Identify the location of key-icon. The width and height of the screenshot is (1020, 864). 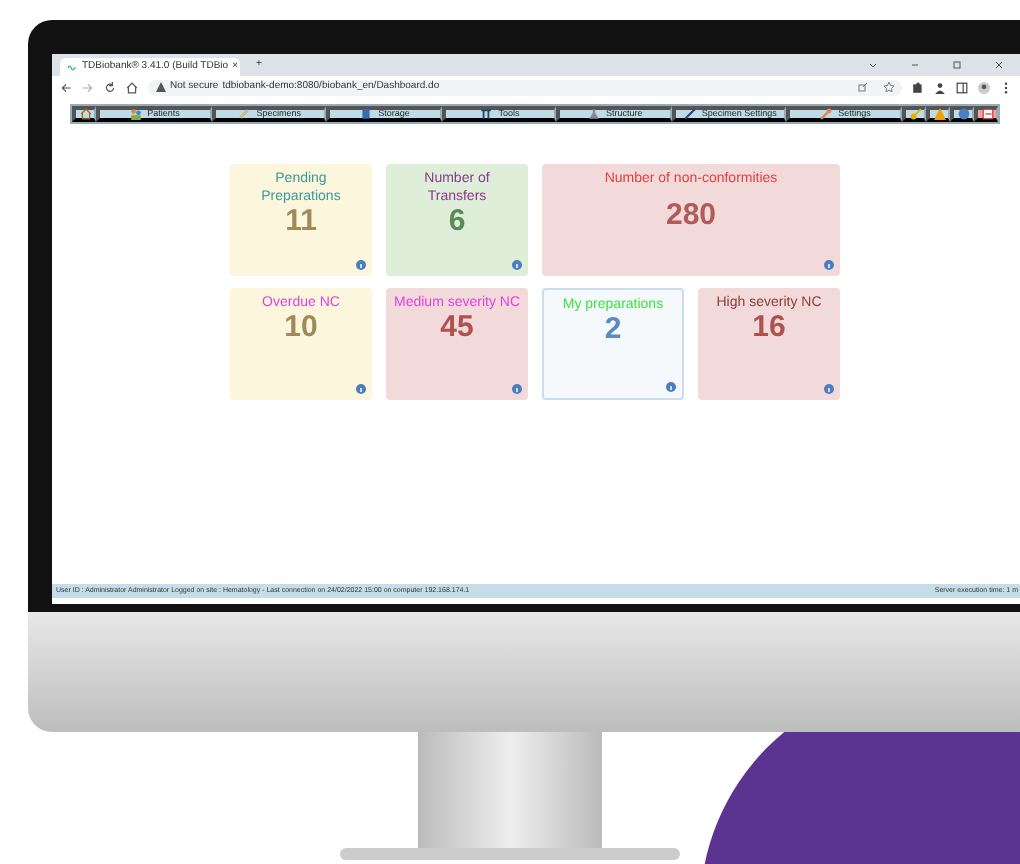
(915, 114).